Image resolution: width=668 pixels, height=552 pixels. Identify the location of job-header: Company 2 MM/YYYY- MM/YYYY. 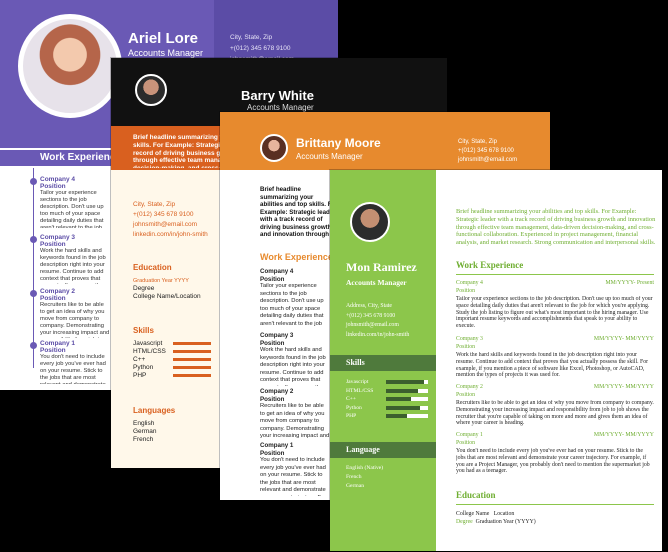
(555, 387).